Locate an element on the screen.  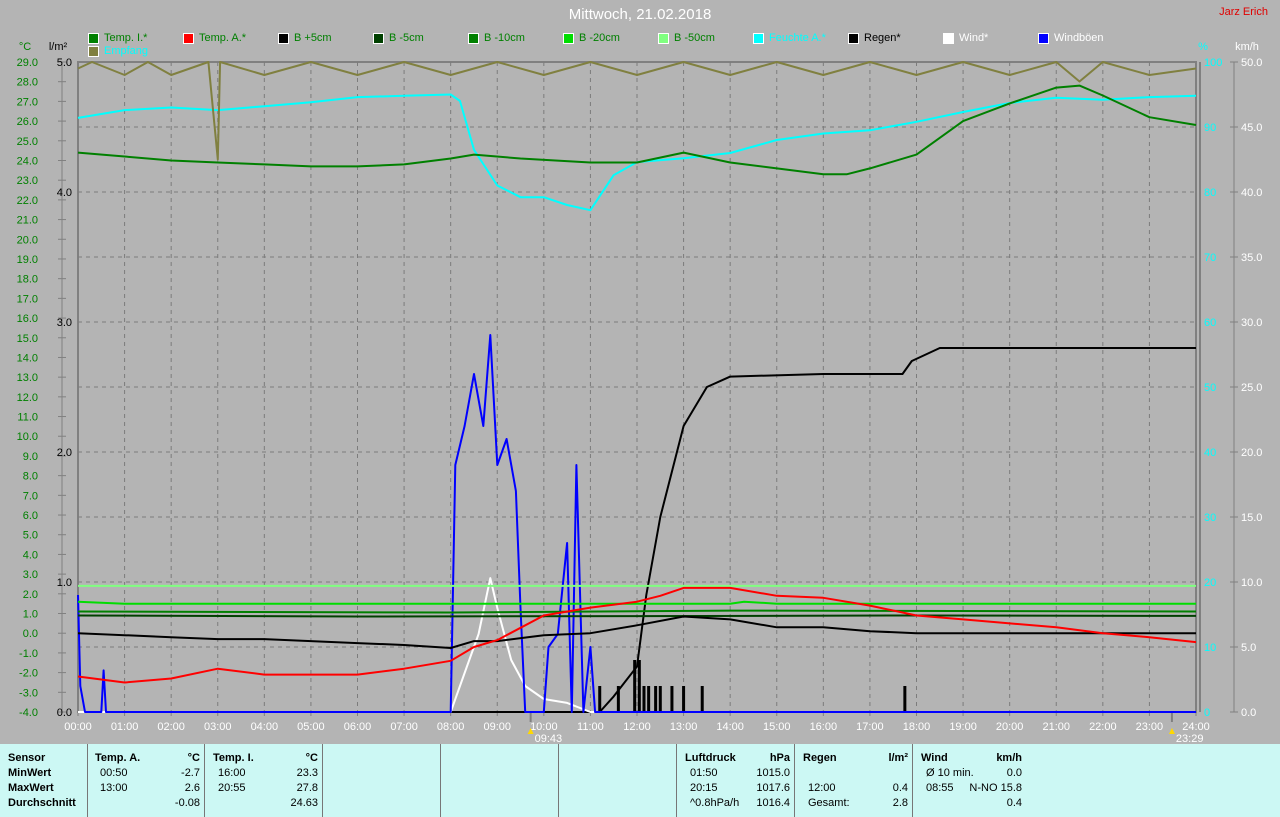
legend-label: Windböen is located at coordinates (1079, 38).